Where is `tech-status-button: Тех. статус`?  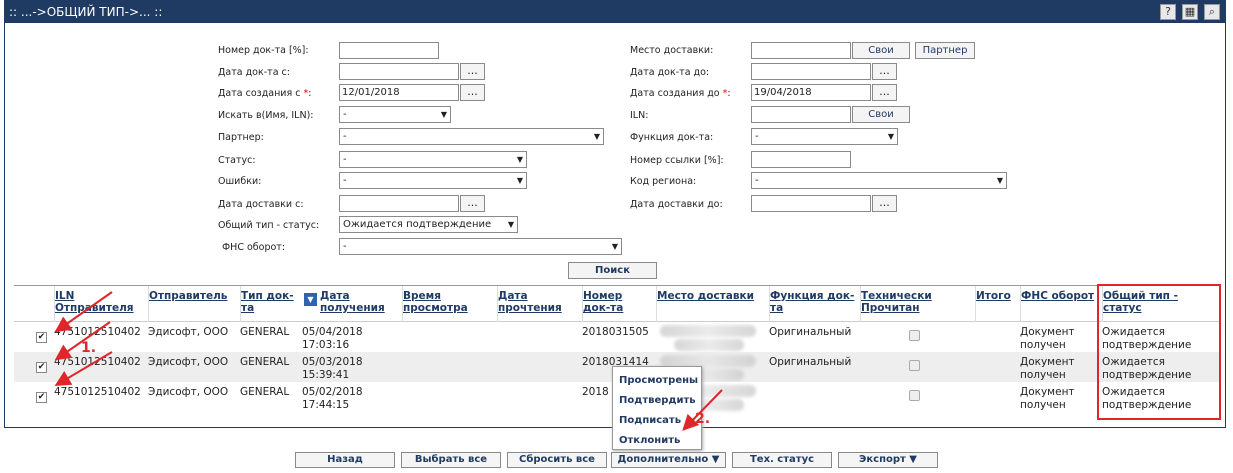 tech-status-button: Тех. статус is located at coordinates (782, 460).